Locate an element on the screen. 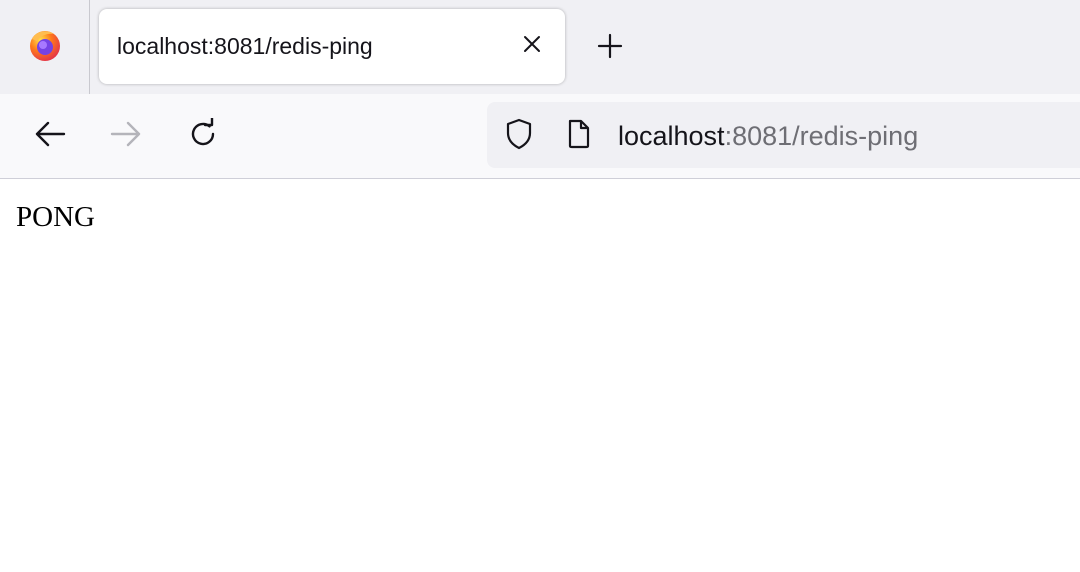  url-bar: localhost:8081/redis-ping is located at coordinates (783, 135).